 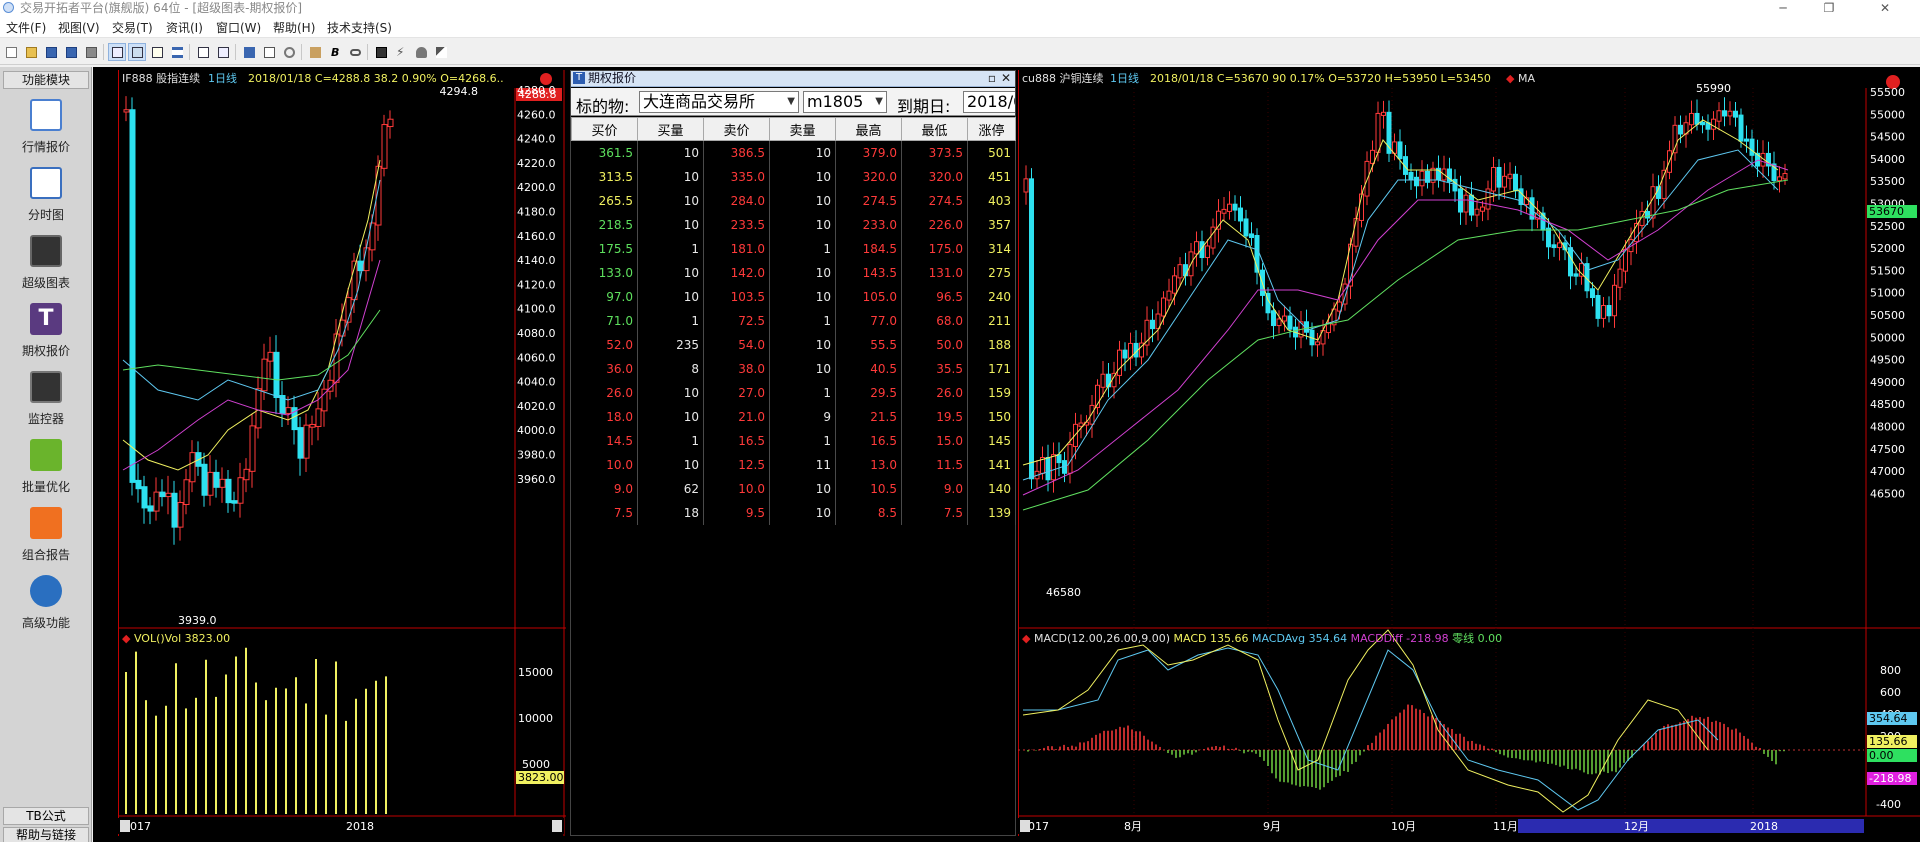 What do you see at coordinates (793, 224) in the screenshot?
I see `option-row: 218.5 10 233.5 10 233.0 226.0 357` at bounding box center [793, 224].